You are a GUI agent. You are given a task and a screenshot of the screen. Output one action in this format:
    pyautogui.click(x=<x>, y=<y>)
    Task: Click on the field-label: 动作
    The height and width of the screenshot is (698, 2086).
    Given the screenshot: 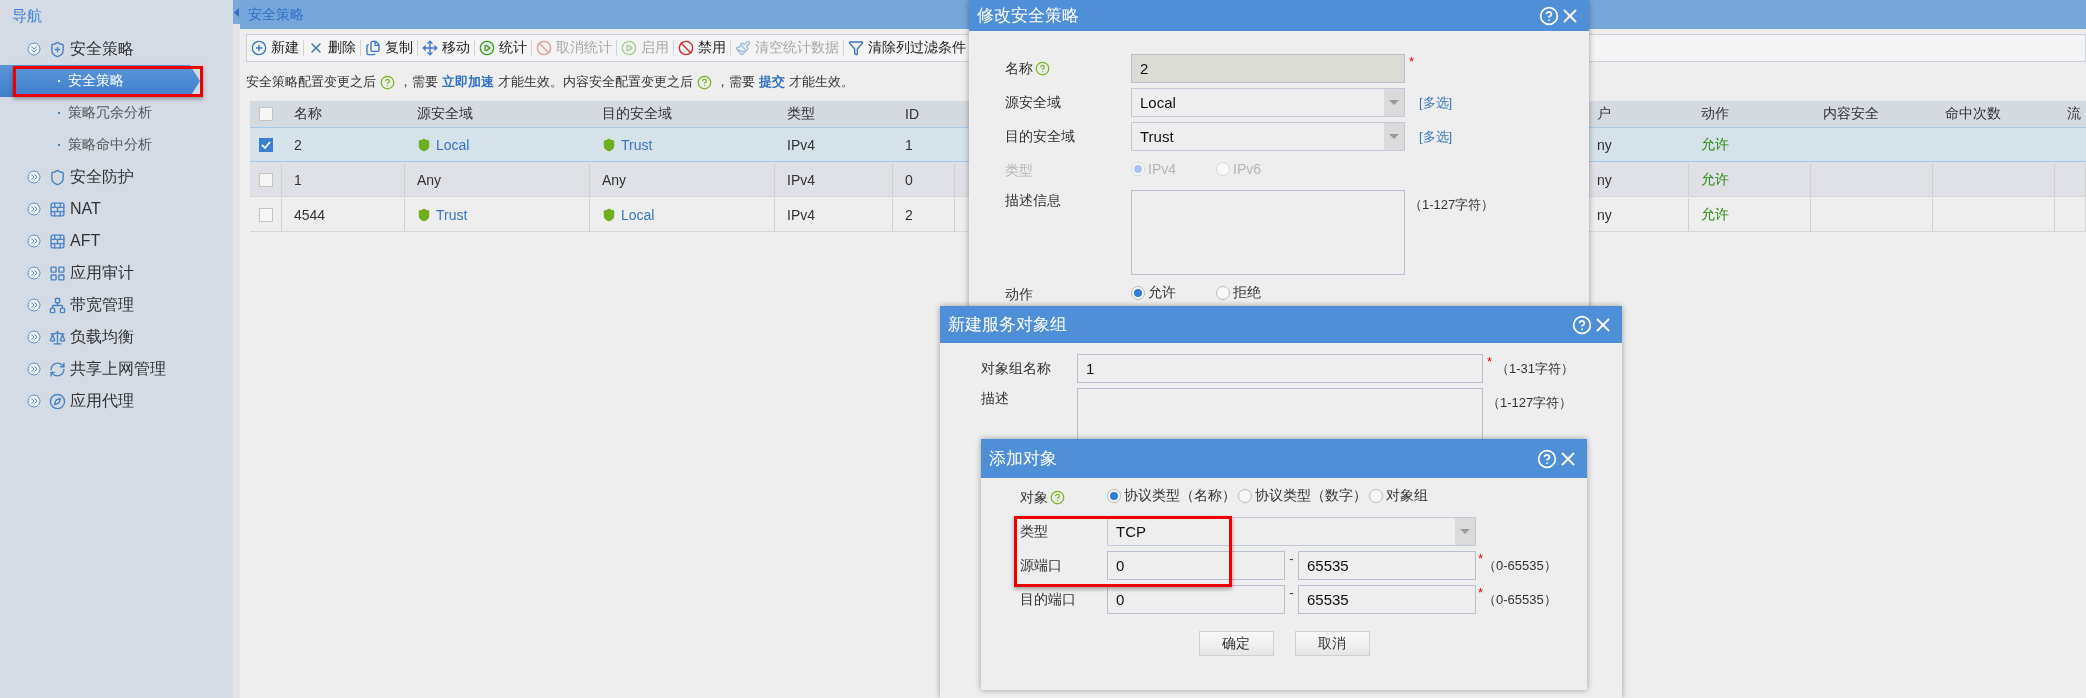 What is the action you would take?
    pyautogui.click(x=1019, y=294)
    